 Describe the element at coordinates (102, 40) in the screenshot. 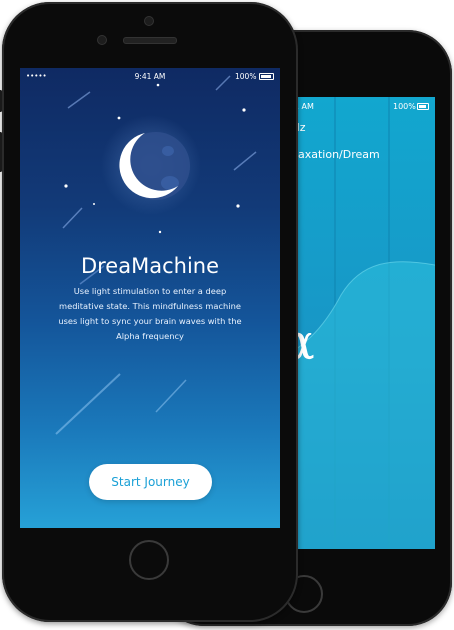

I see `proximity-sensor-icon` at that location.